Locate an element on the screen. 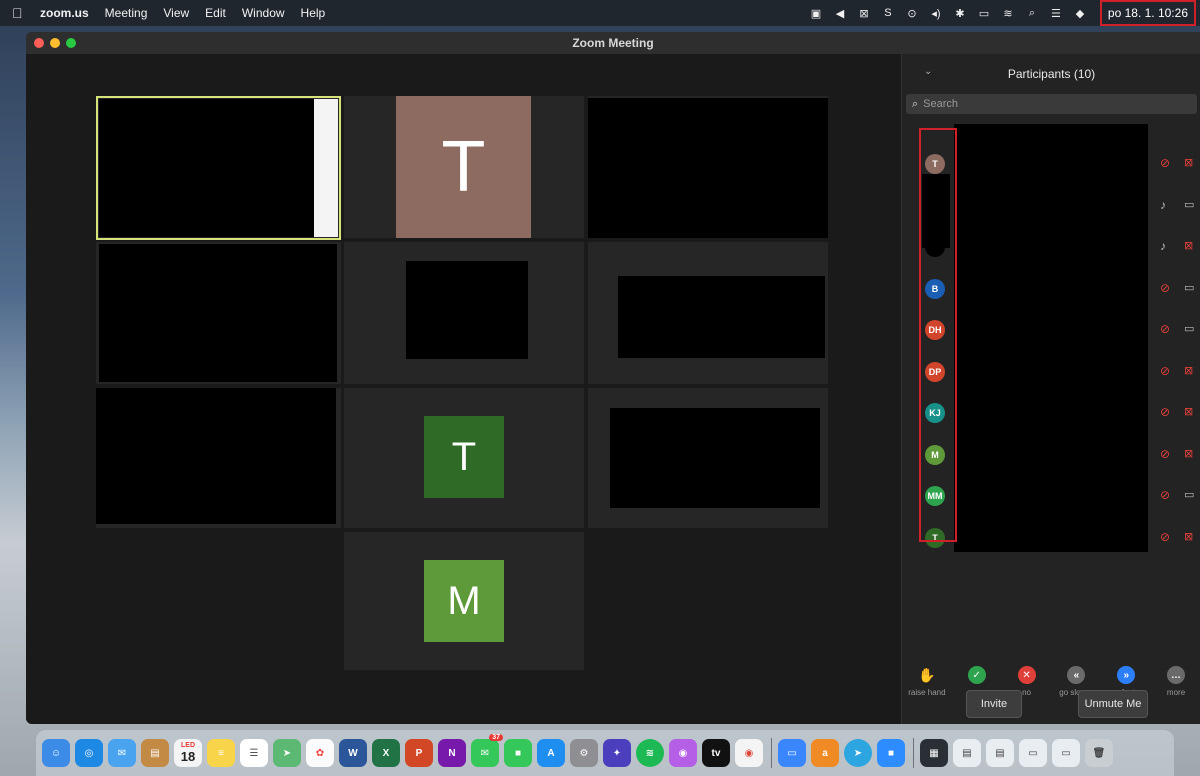  status-area: ▣ ◀ ⊠ S ⊙ ◂) ✱ ▭ ≋ ⌕ ☰ ◆ po 18. 1. 10:26 is located at coordinates (1002, 13).